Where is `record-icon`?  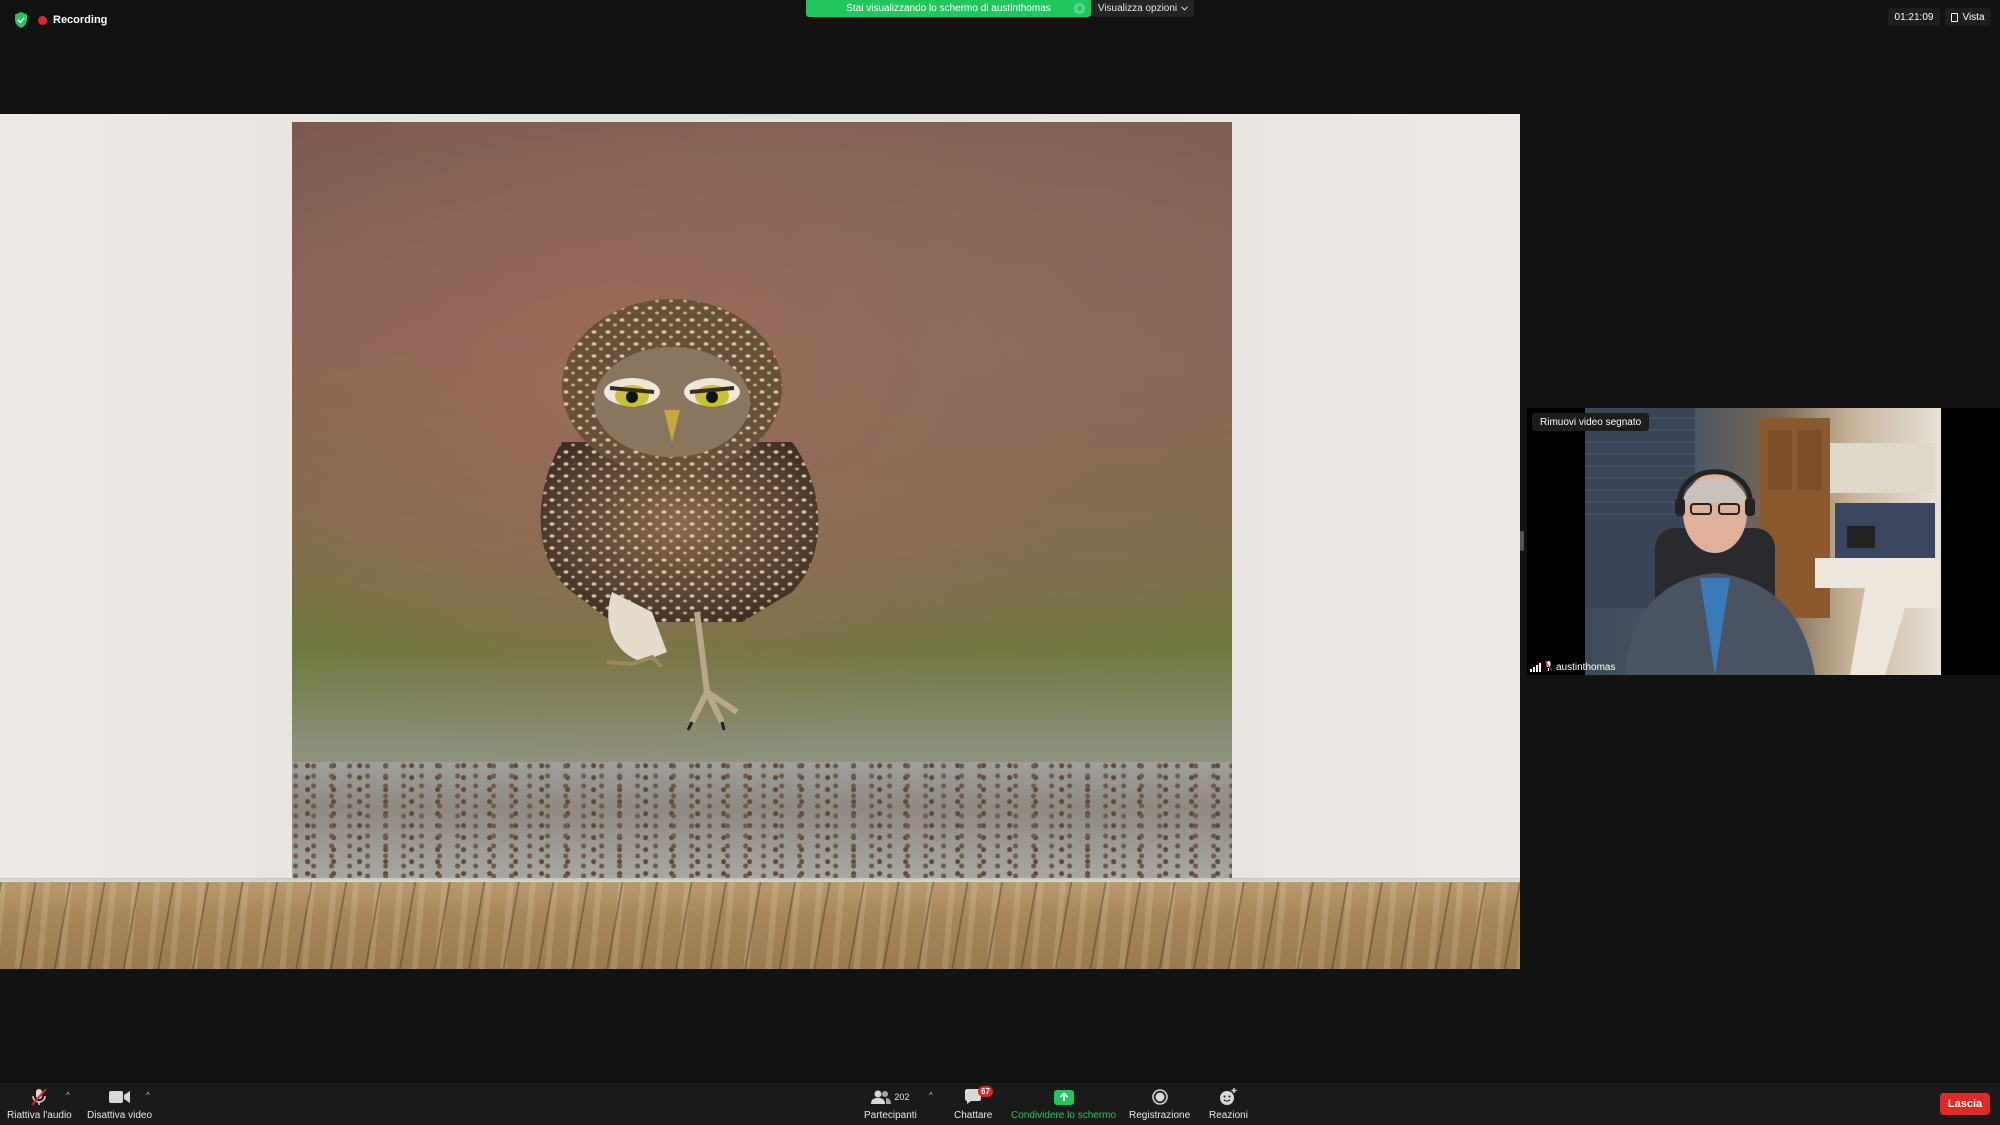
record-icon is located at coordinates (1159, 1097).